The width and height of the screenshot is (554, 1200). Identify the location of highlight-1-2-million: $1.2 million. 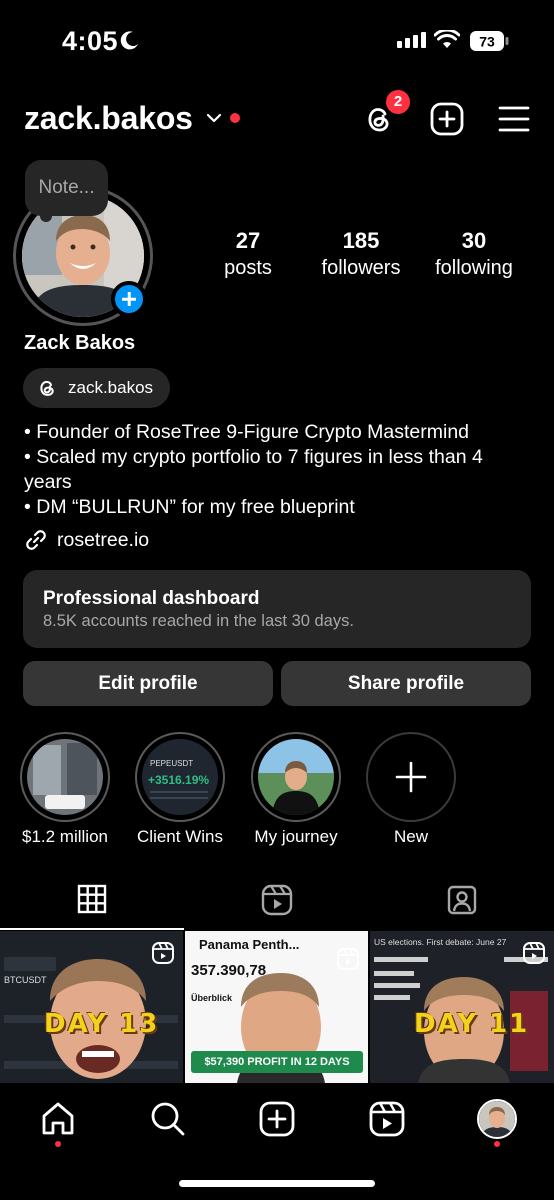
(65, 789).